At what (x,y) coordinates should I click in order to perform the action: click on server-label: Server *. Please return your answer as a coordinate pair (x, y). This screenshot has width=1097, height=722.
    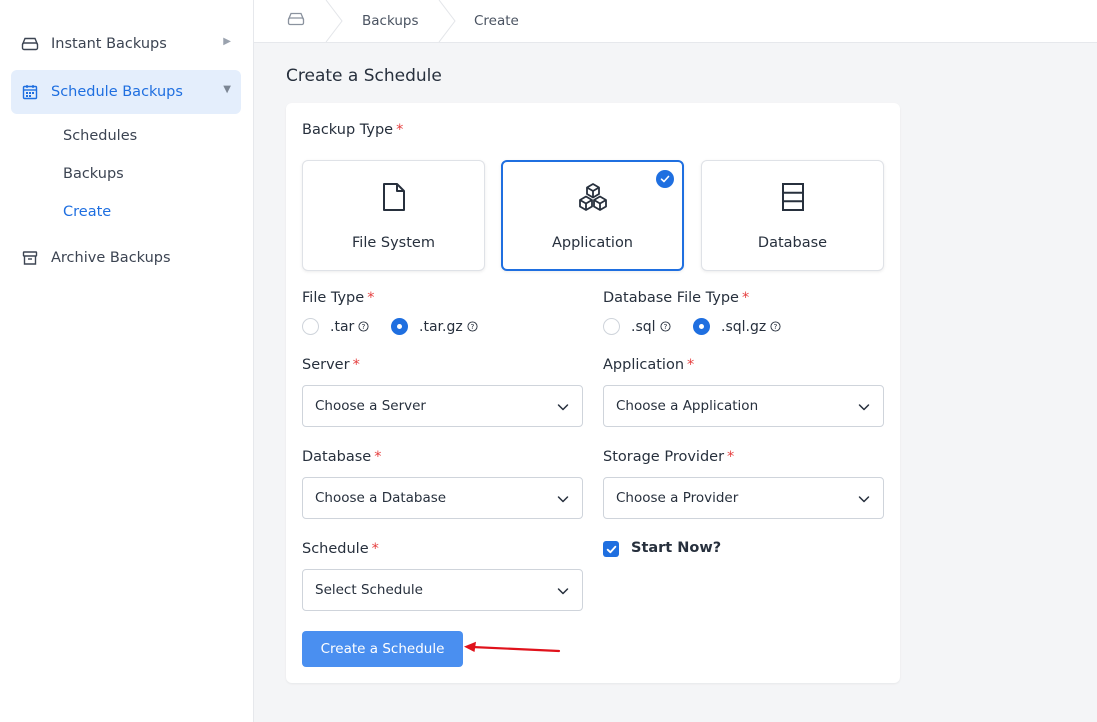
    Looking at the image, I should click on (331, 365).